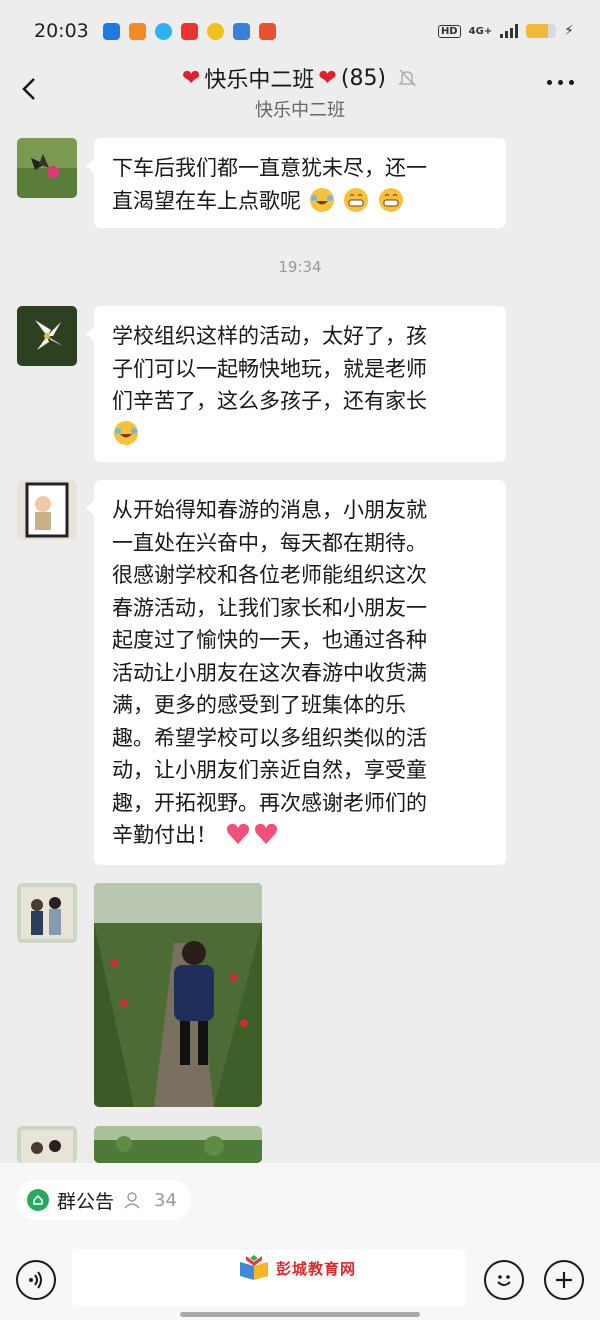  I want to click on timestamp: 19:34, so click(300, 267).